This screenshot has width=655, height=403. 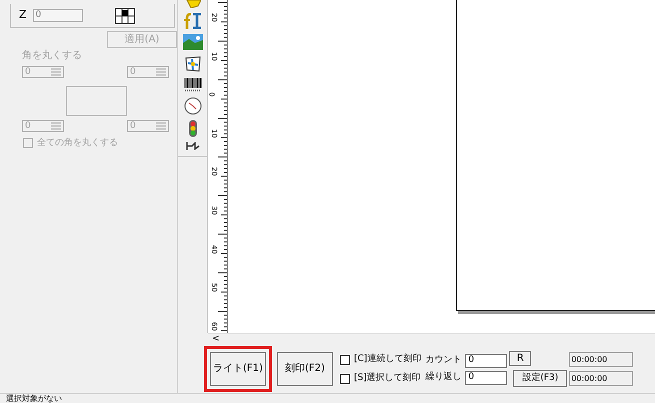 What do you see at coordinates (57, 15) in the screenshot?
I see `z-field: 0` at bounding box center [57, 15].